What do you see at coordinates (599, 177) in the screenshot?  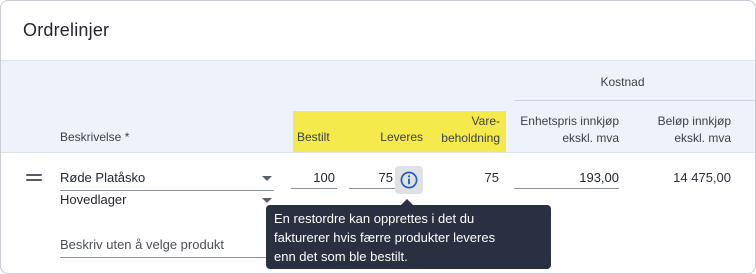 I see `unit-price-value: 193,00` at bounding box center [599, 177].